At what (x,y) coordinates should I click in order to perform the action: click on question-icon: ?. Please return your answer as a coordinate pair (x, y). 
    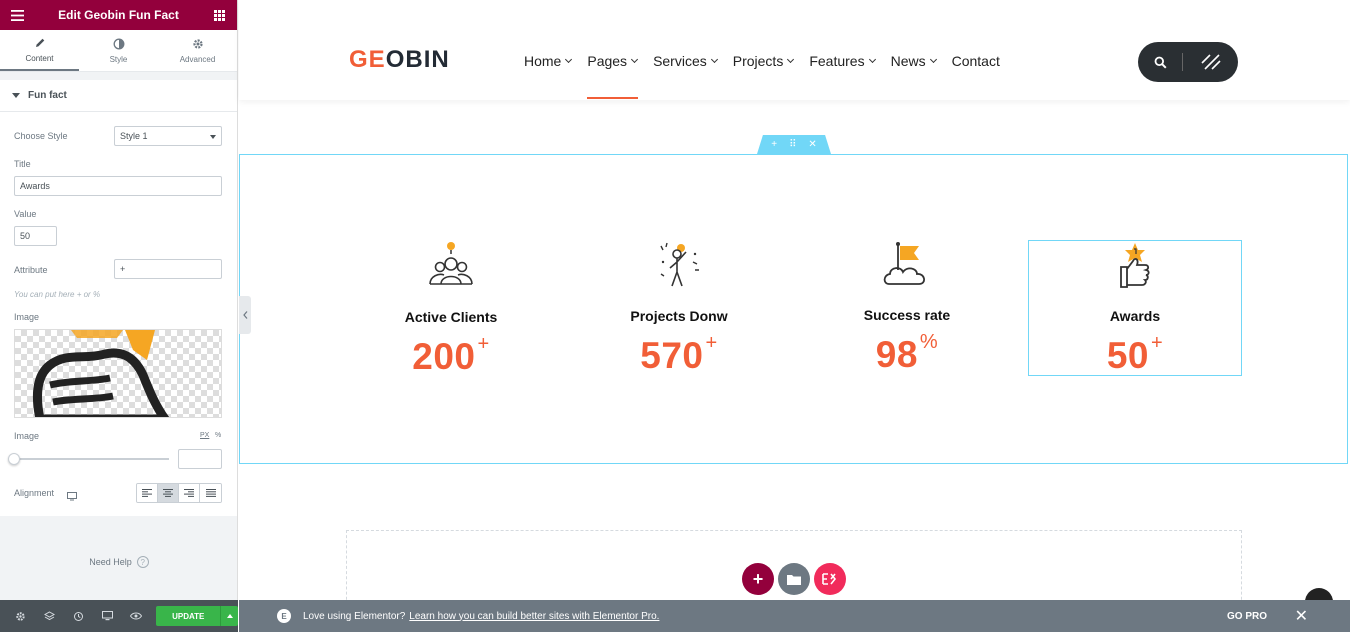
    Looking at the image, I should click on (142, 562).